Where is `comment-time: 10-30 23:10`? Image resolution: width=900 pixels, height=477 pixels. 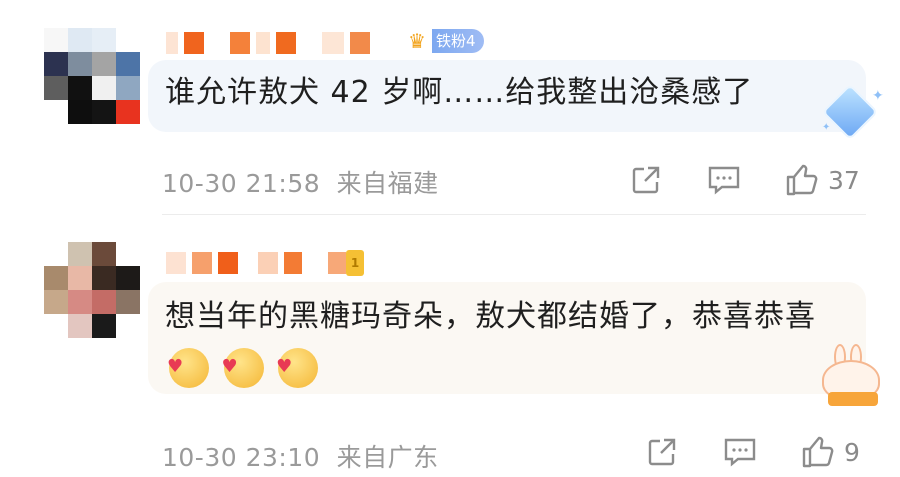
comment-time: 10-30 23:10 is located at coordinates (241, 457).